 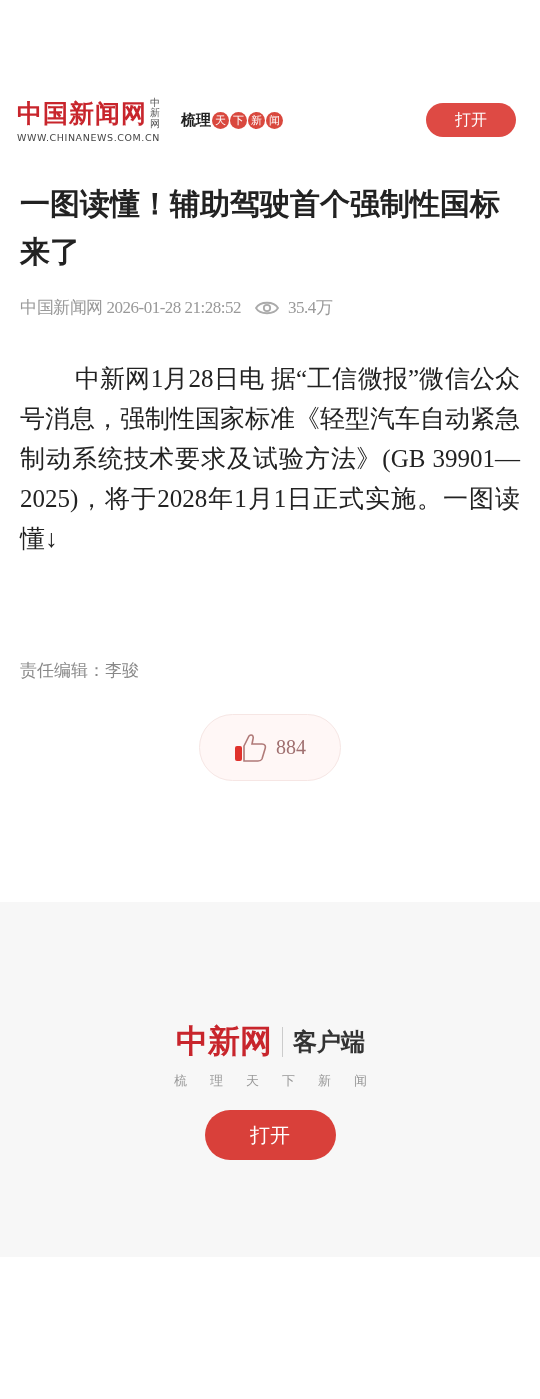 I want to click on thumbs-up-icon, so click(x=251, y=747).